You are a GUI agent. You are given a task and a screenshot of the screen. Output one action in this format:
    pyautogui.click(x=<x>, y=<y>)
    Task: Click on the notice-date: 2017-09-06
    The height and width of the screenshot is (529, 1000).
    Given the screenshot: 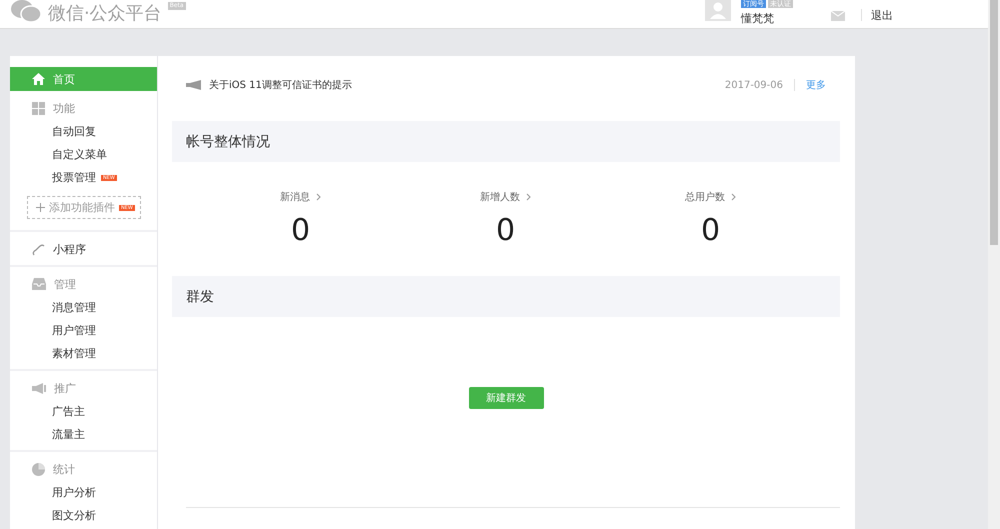 What is the action you would take?
    pyautogui.click(x=753, y=85)
    